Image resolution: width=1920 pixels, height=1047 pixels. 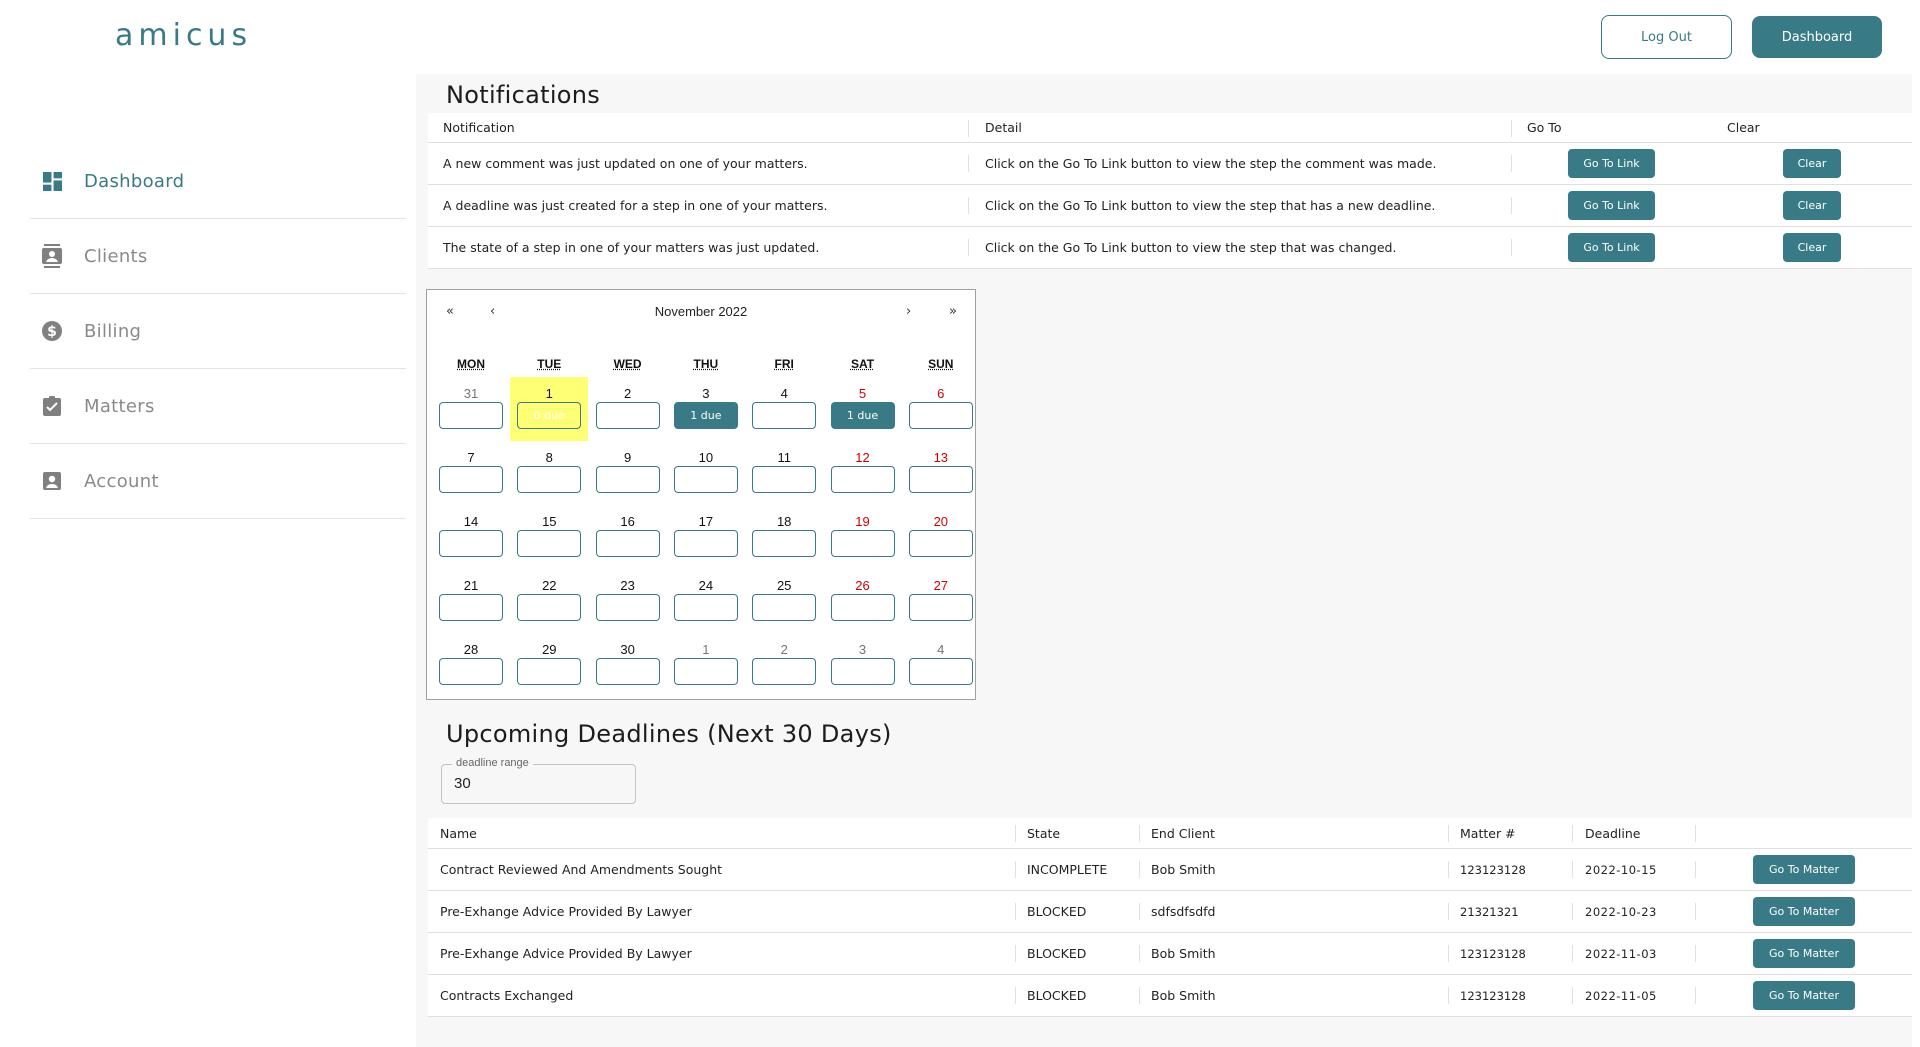 I want to click on calendar-day: 23, so click(x=628, y=601).